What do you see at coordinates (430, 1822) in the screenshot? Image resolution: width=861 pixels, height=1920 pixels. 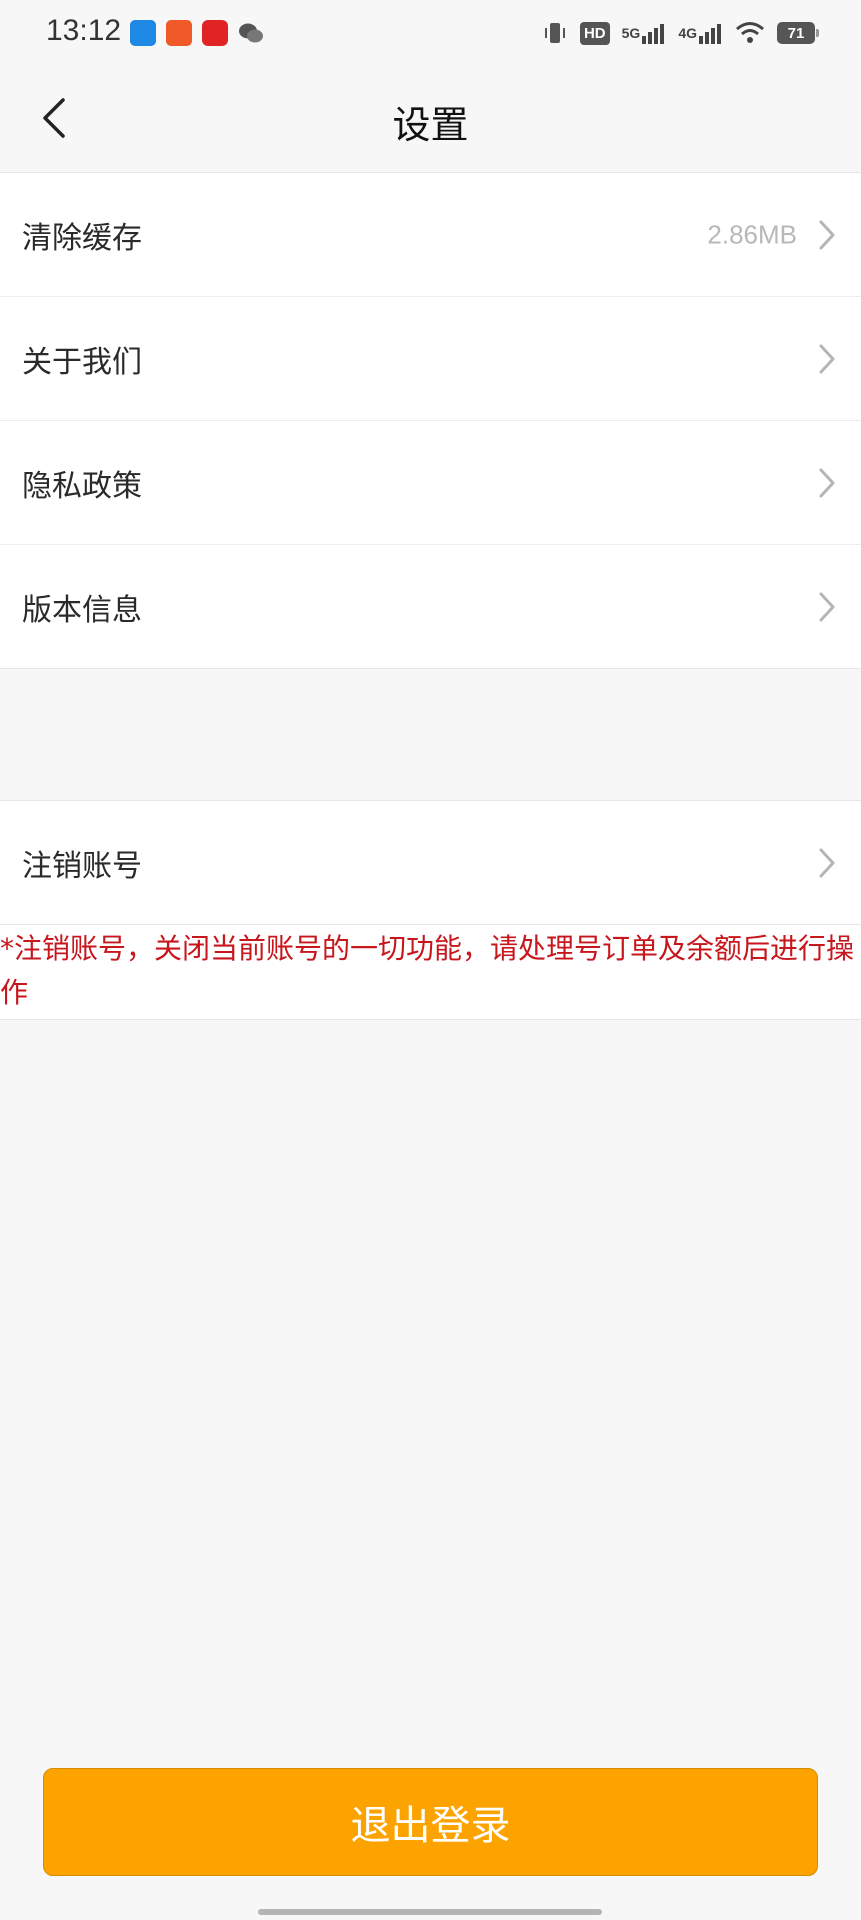 I see `logout-button: 退出登录` at bounding box center [430, 1822].